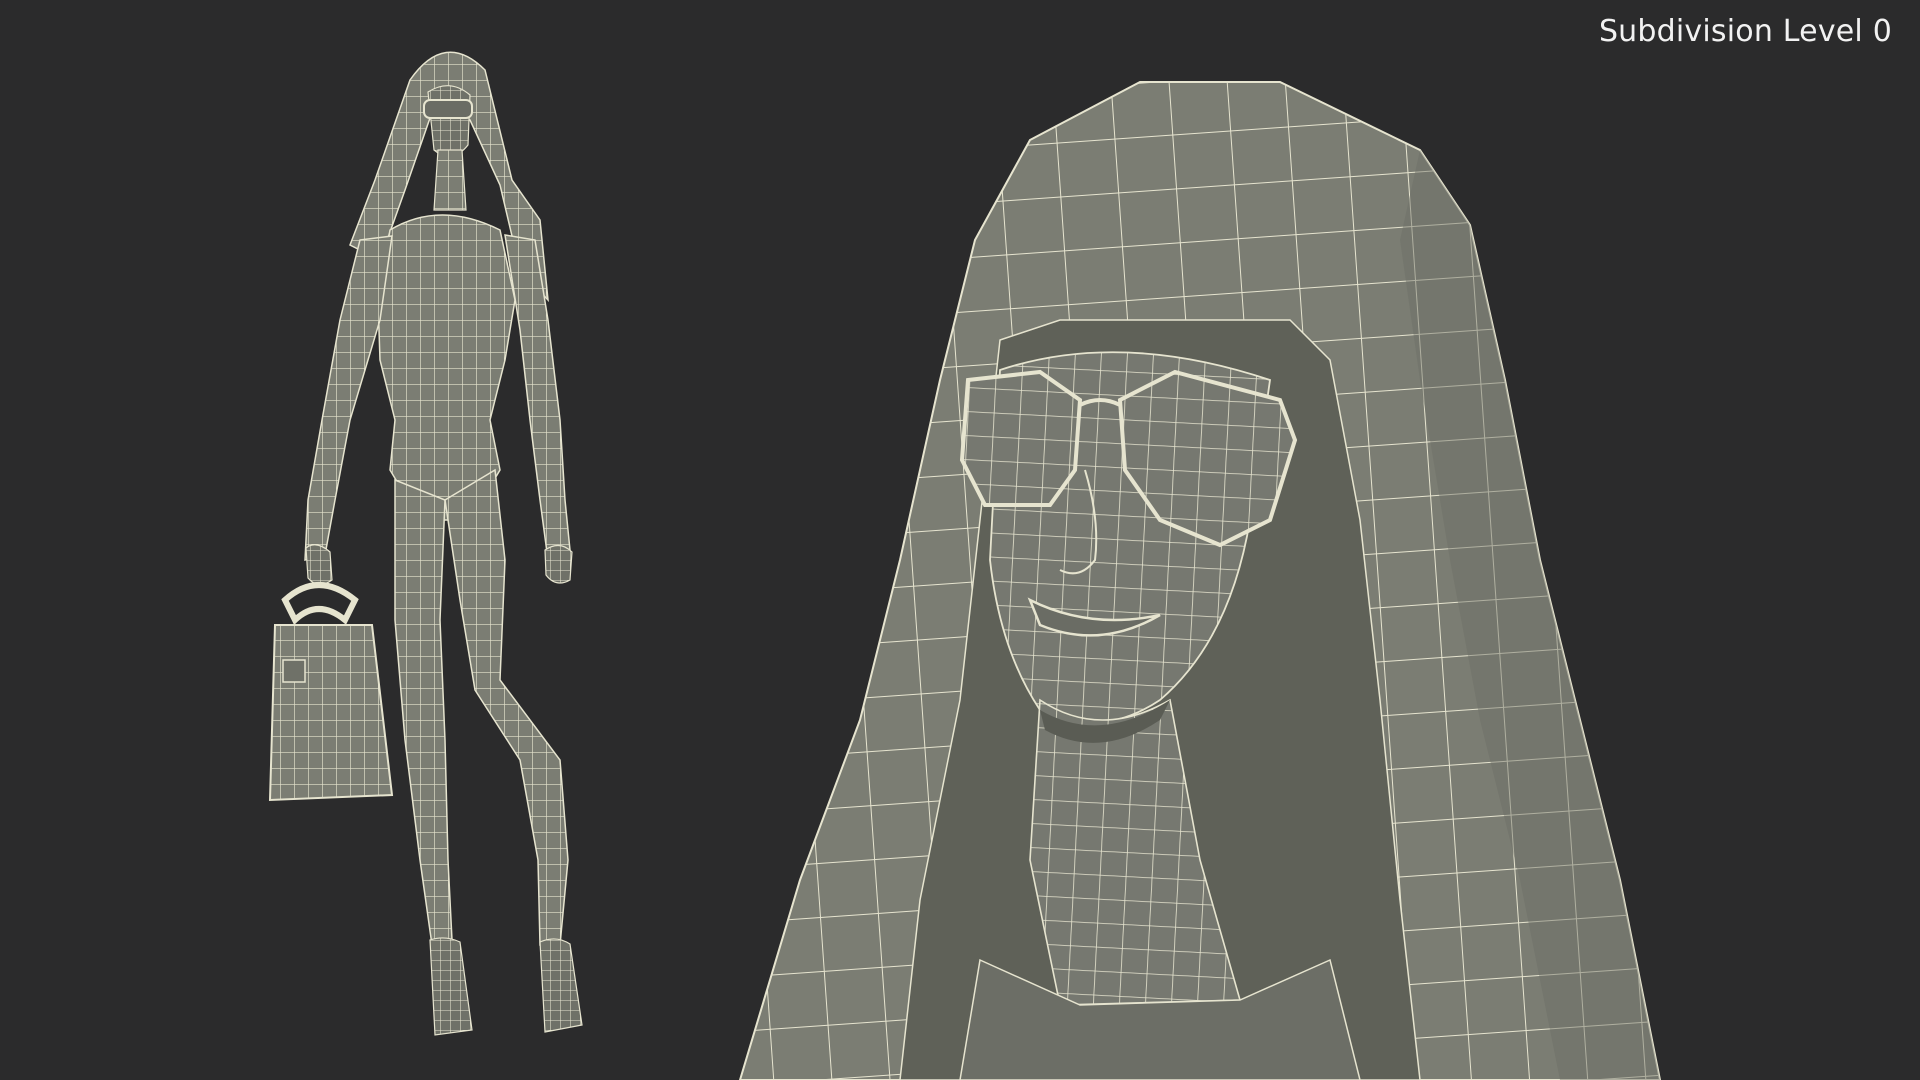  I want to click on arm-right-a, so click(537, 398).